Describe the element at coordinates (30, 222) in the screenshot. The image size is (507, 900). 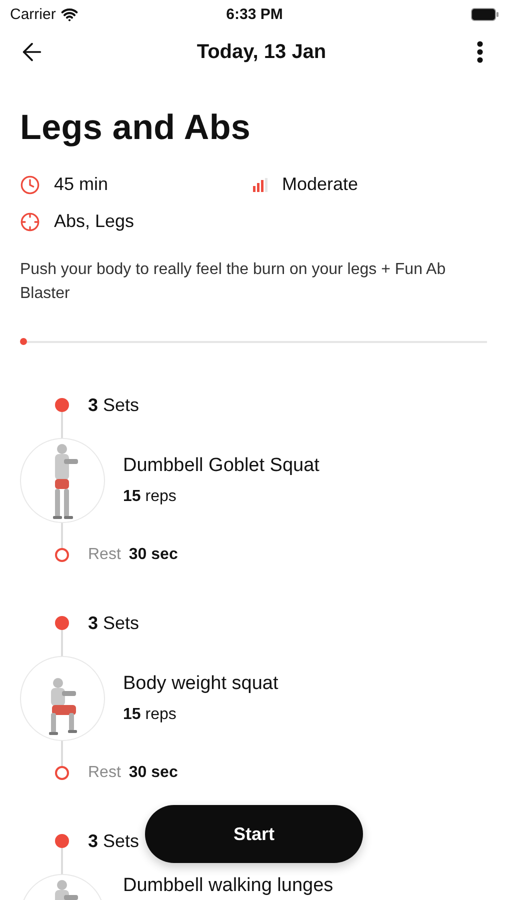
I see `crosshair-icon` at that location.